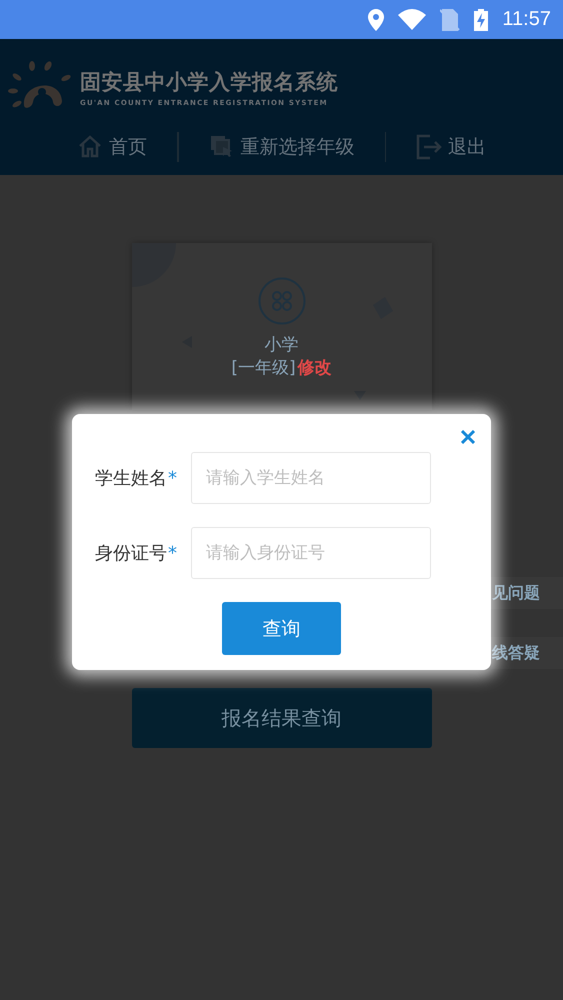  I want to click on location-icon, so click(376, 19).